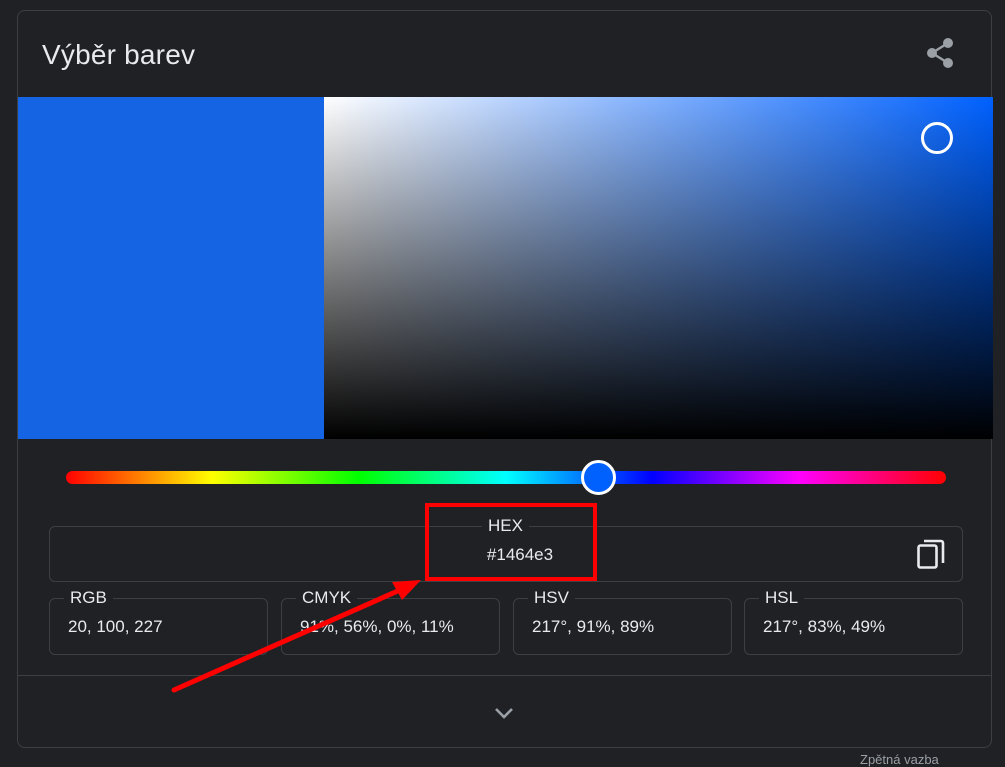 Image resolution: width=1005 pixels, height=767 pixels. I want to click on hsl-label: HSL, so click(782, 598).